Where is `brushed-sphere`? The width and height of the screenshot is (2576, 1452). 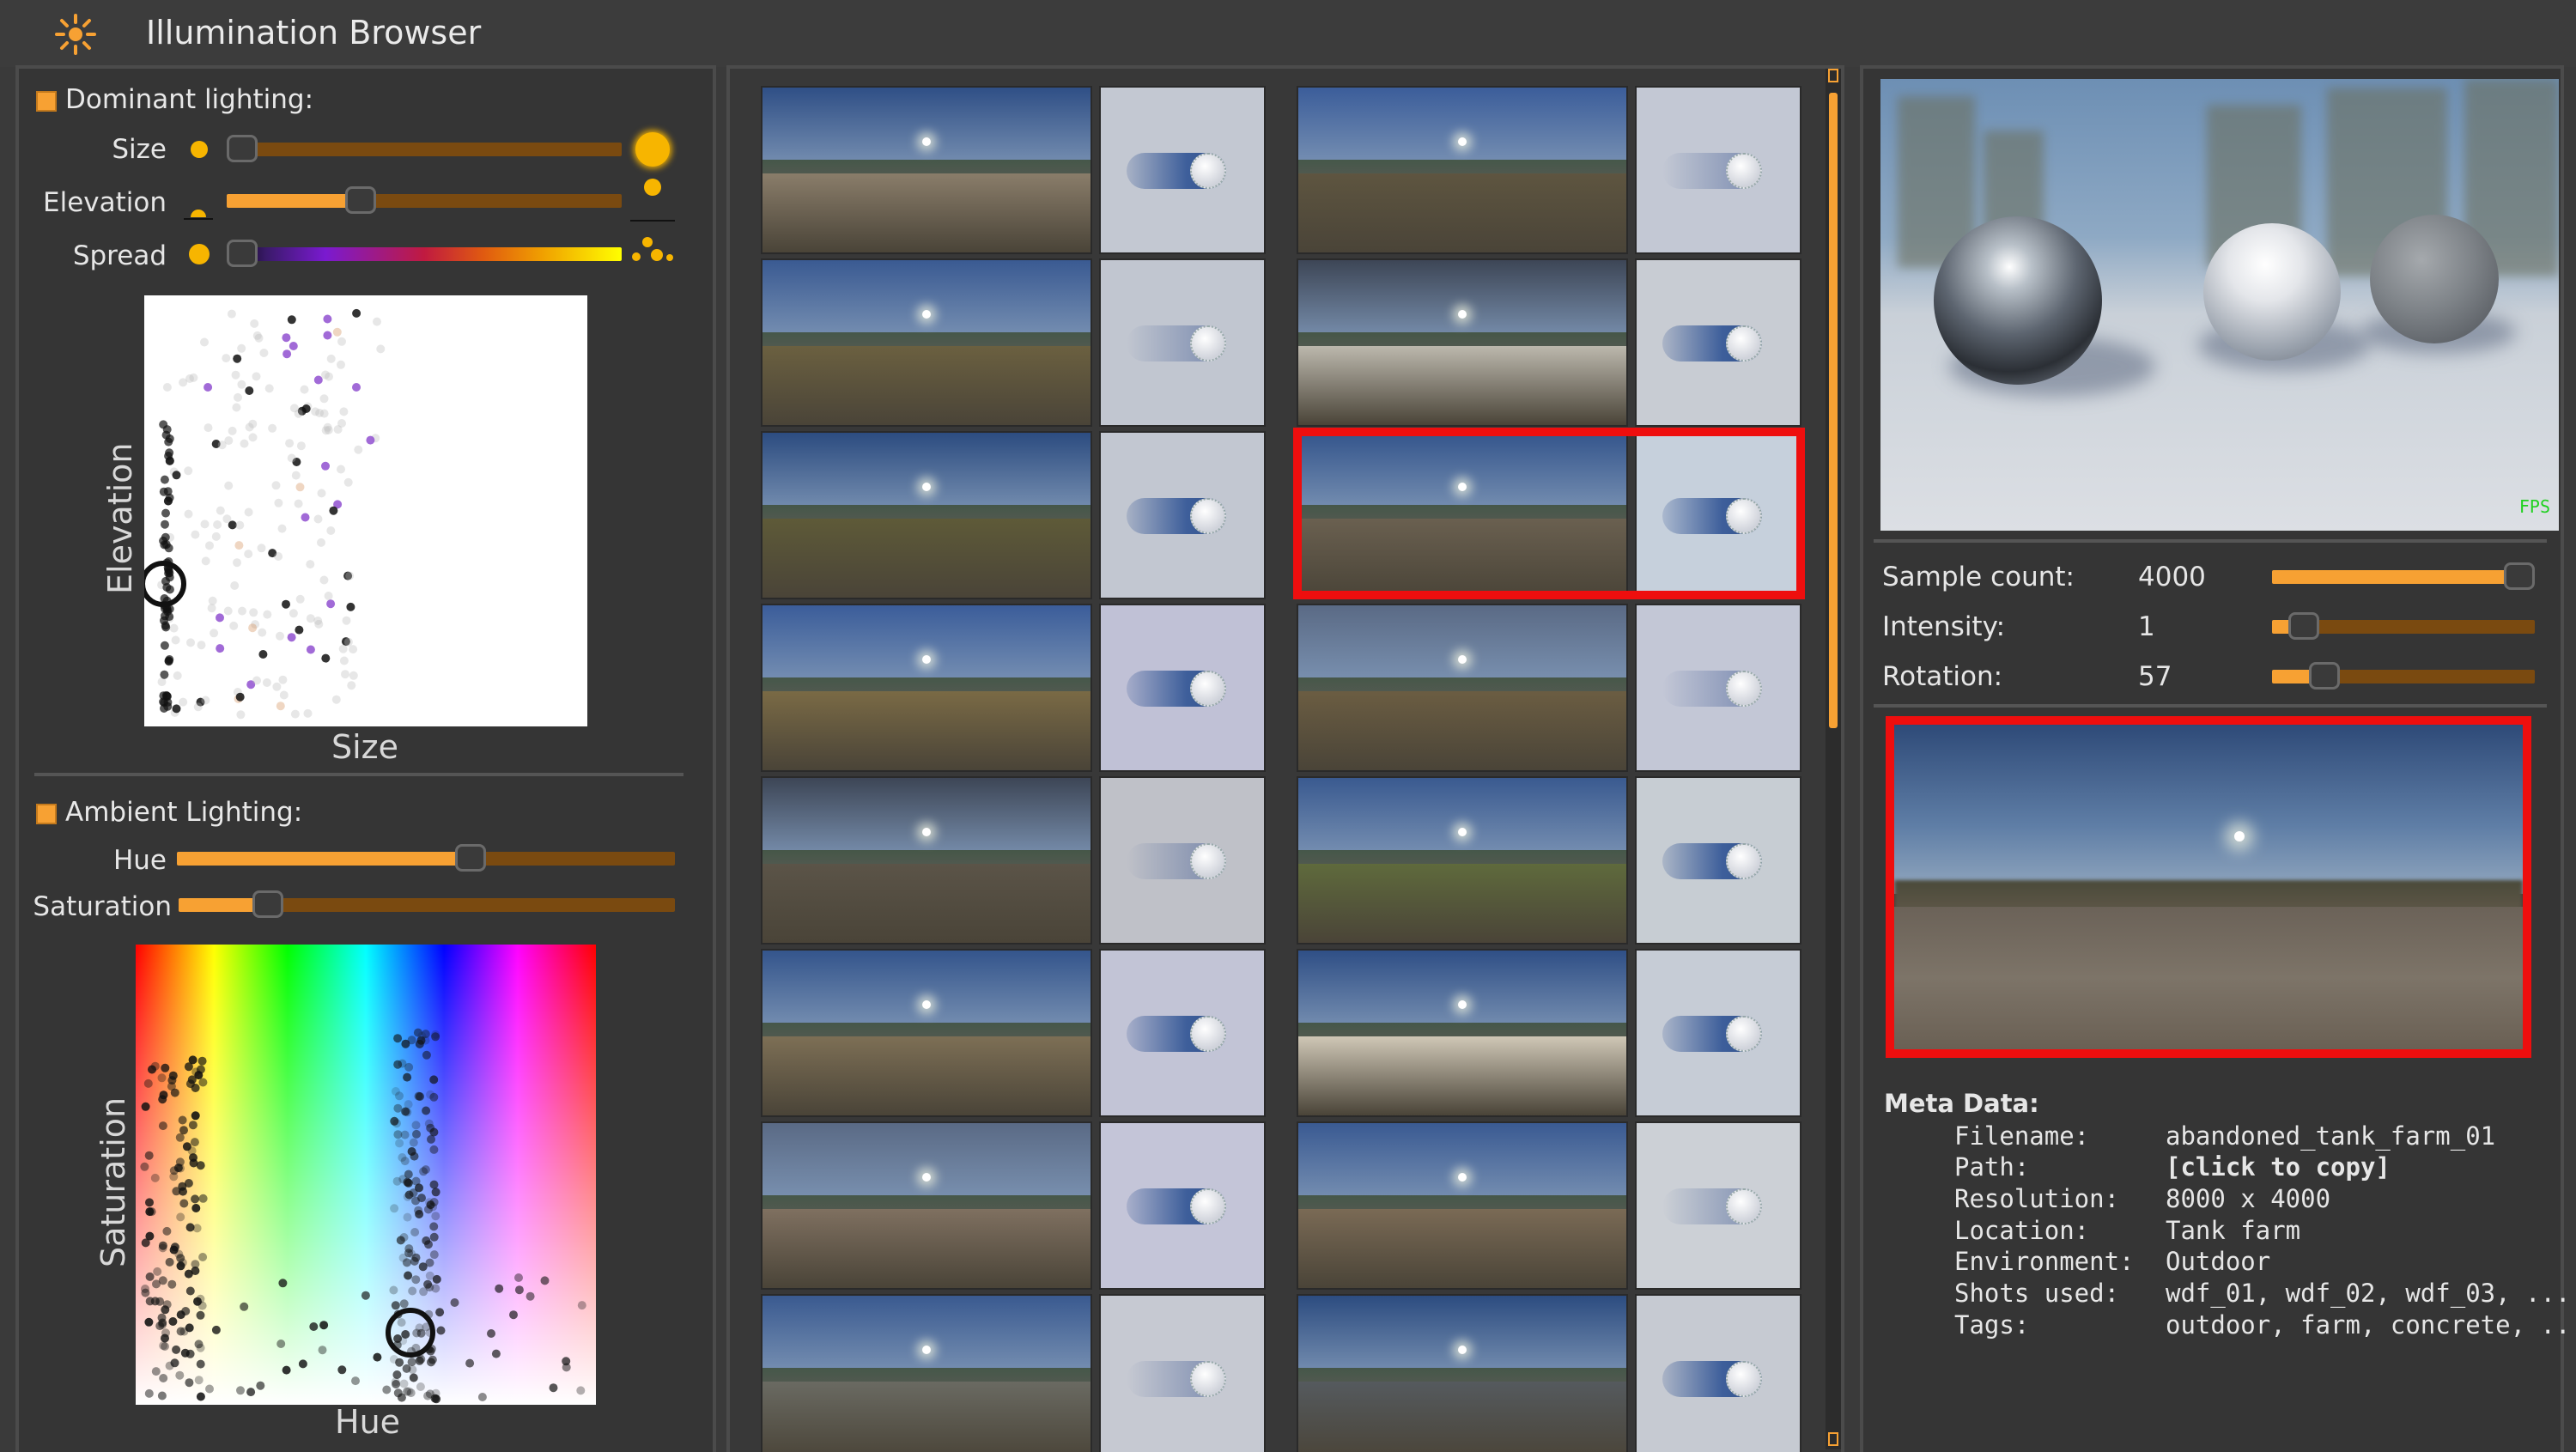
brushed-sphere is located at coordinates (2272, 292).